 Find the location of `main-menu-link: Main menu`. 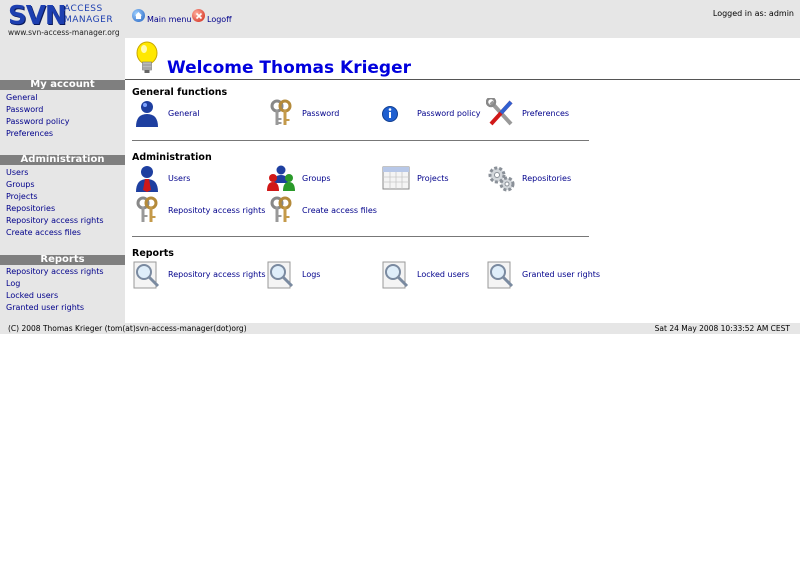

main-menu-link: Main menu is located at coordinates (162, 15).